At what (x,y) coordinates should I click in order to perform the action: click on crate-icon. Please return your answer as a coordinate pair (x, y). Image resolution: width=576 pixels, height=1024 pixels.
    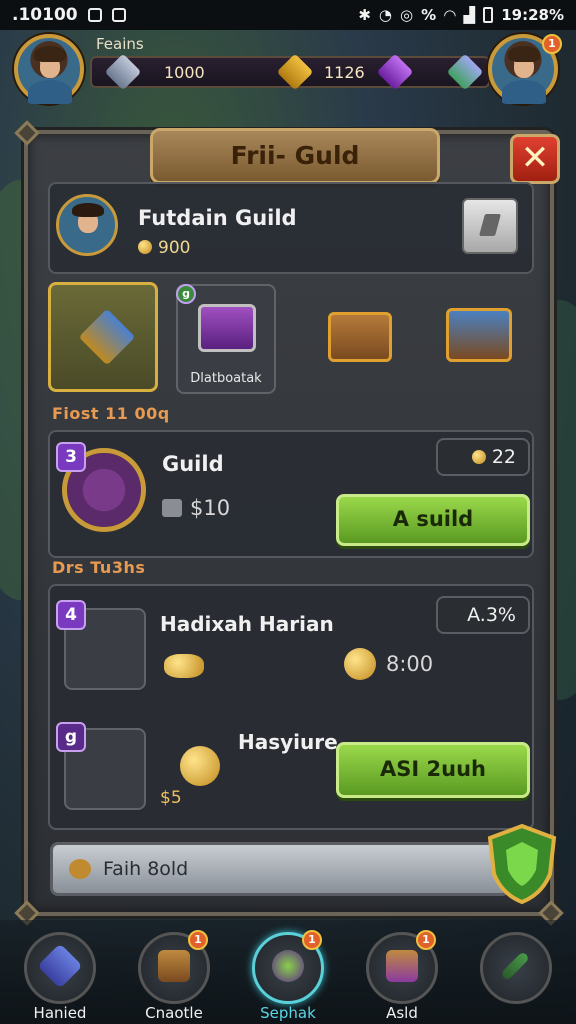
    Looking at the image, I should click on (174, 966).